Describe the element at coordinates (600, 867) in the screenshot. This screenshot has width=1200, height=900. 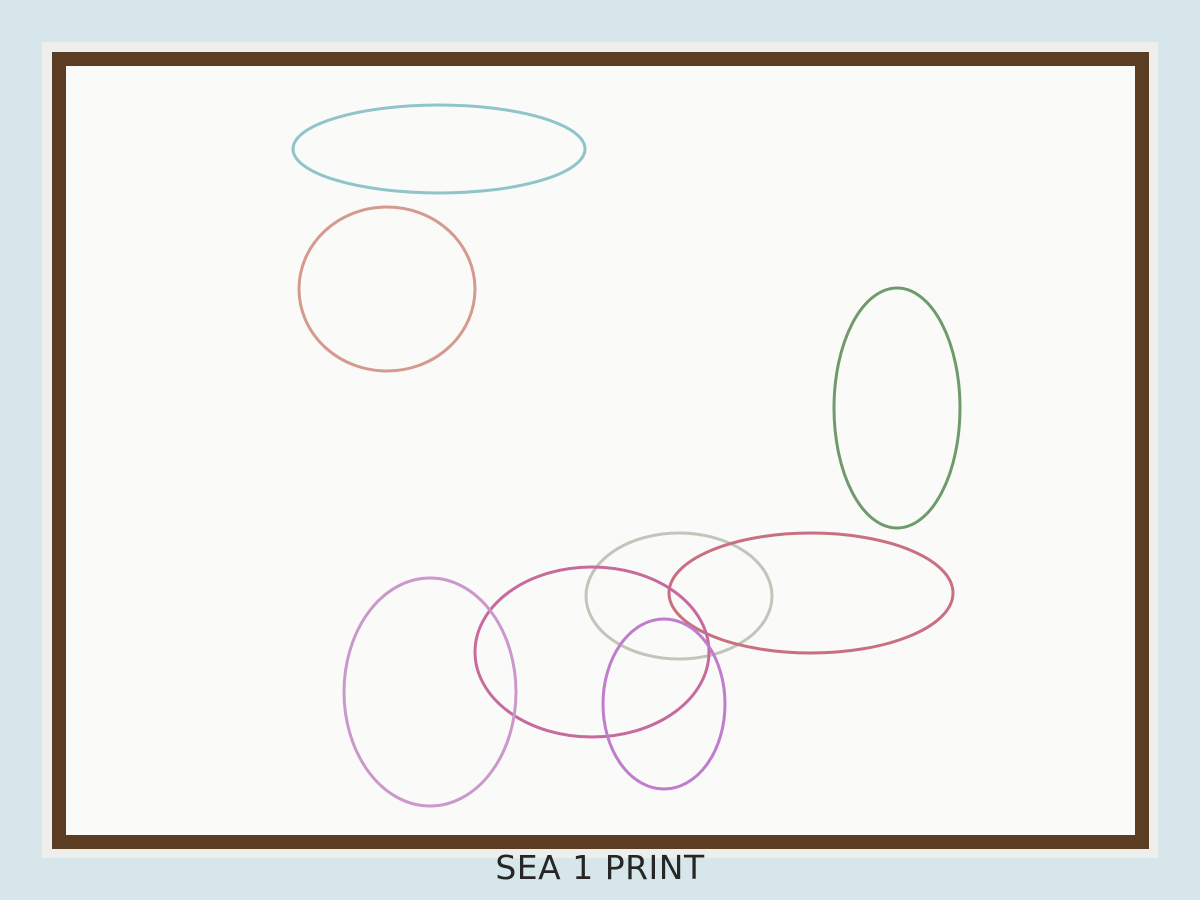
I see `print-caption: SEA 1 PRINT` at that location.